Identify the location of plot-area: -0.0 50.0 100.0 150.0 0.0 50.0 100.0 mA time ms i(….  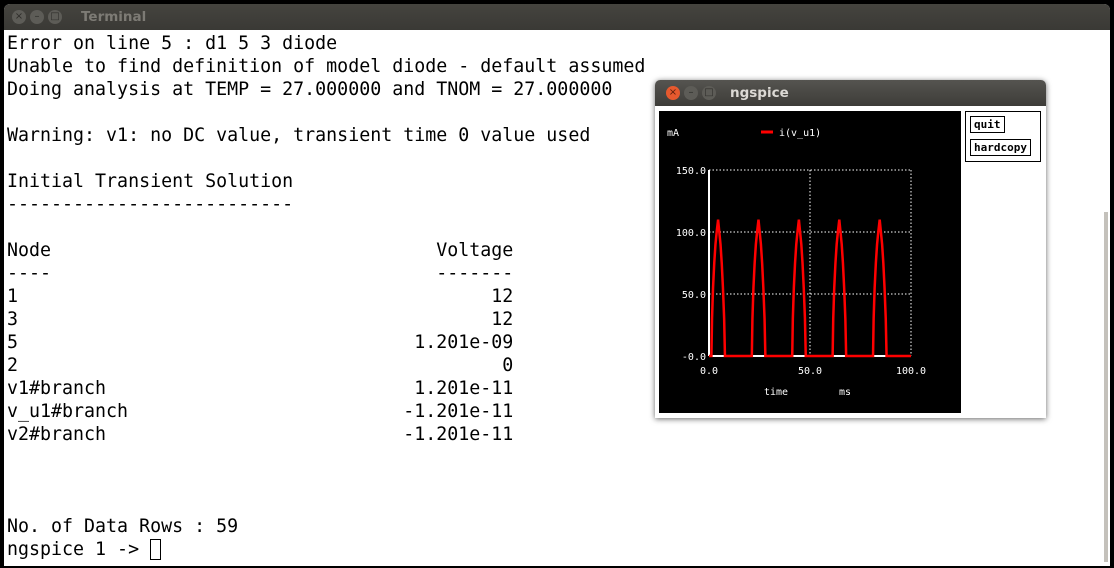
(810, 262).